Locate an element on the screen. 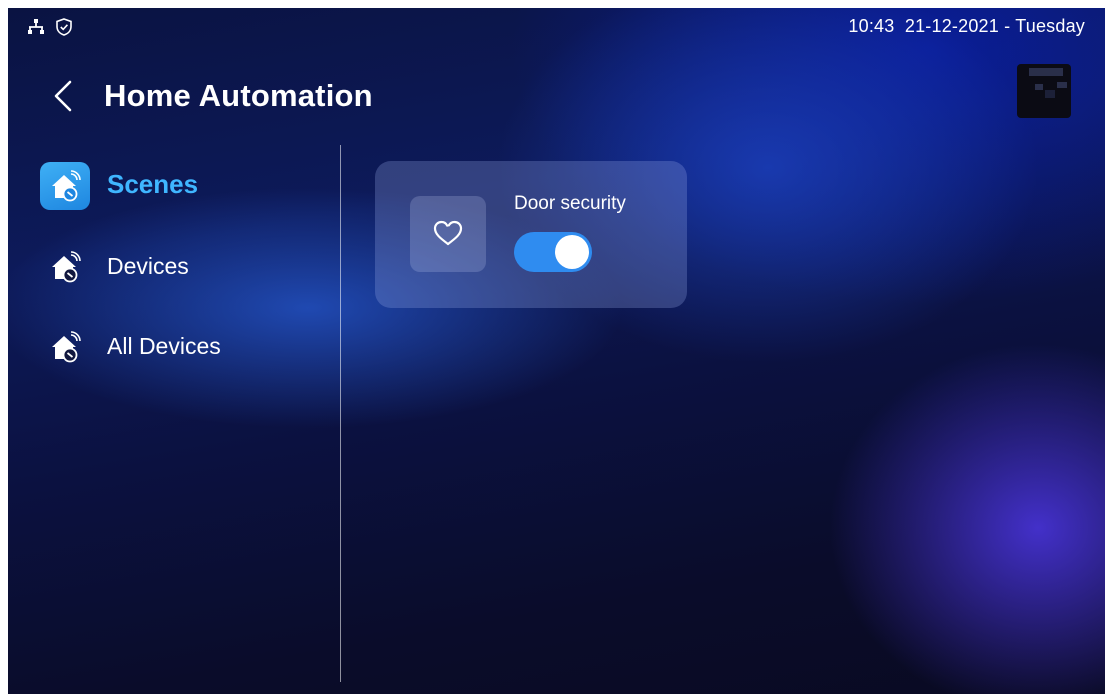 The height and width of the screenshot is (694, 1105). header: Home Automation is located at coordinates (556, 95).